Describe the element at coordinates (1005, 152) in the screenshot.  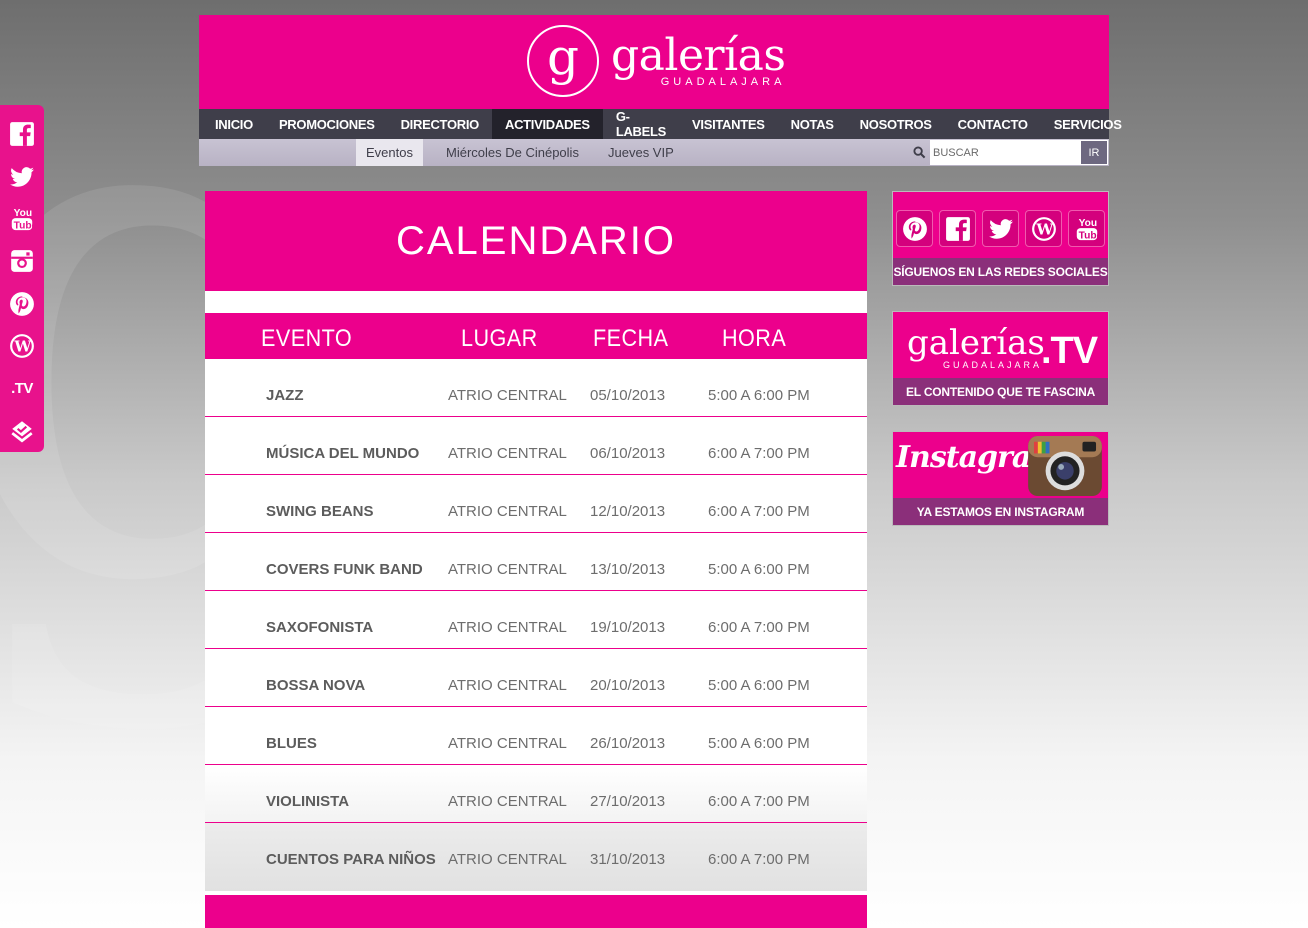
I see `search-input` at that location.